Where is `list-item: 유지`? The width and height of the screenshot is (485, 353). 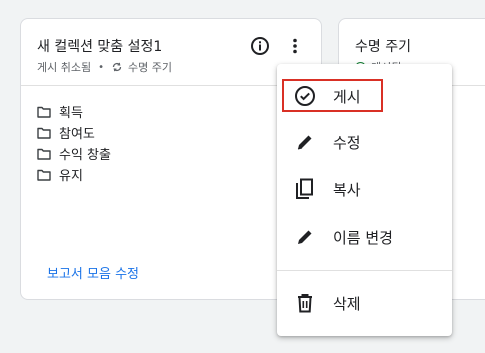
list-item: 유지 is located at coordinates (74, 174).